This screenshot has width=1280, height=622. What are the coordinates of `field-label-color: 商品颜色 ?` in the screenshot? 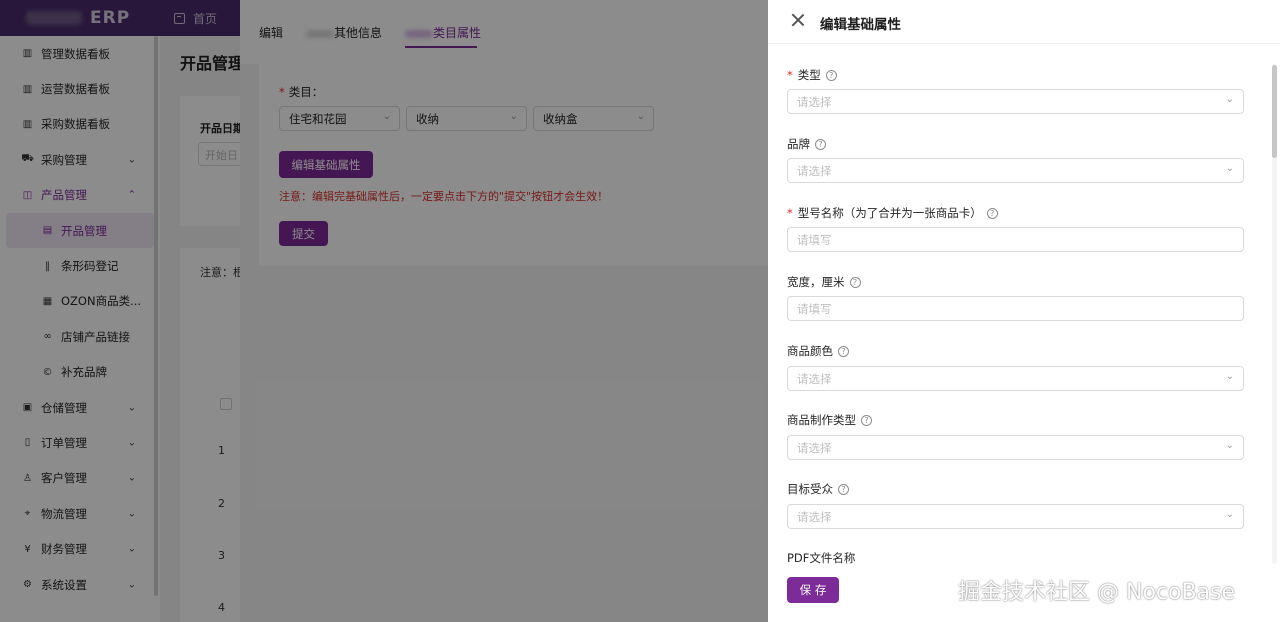 It's located at (818, 351).